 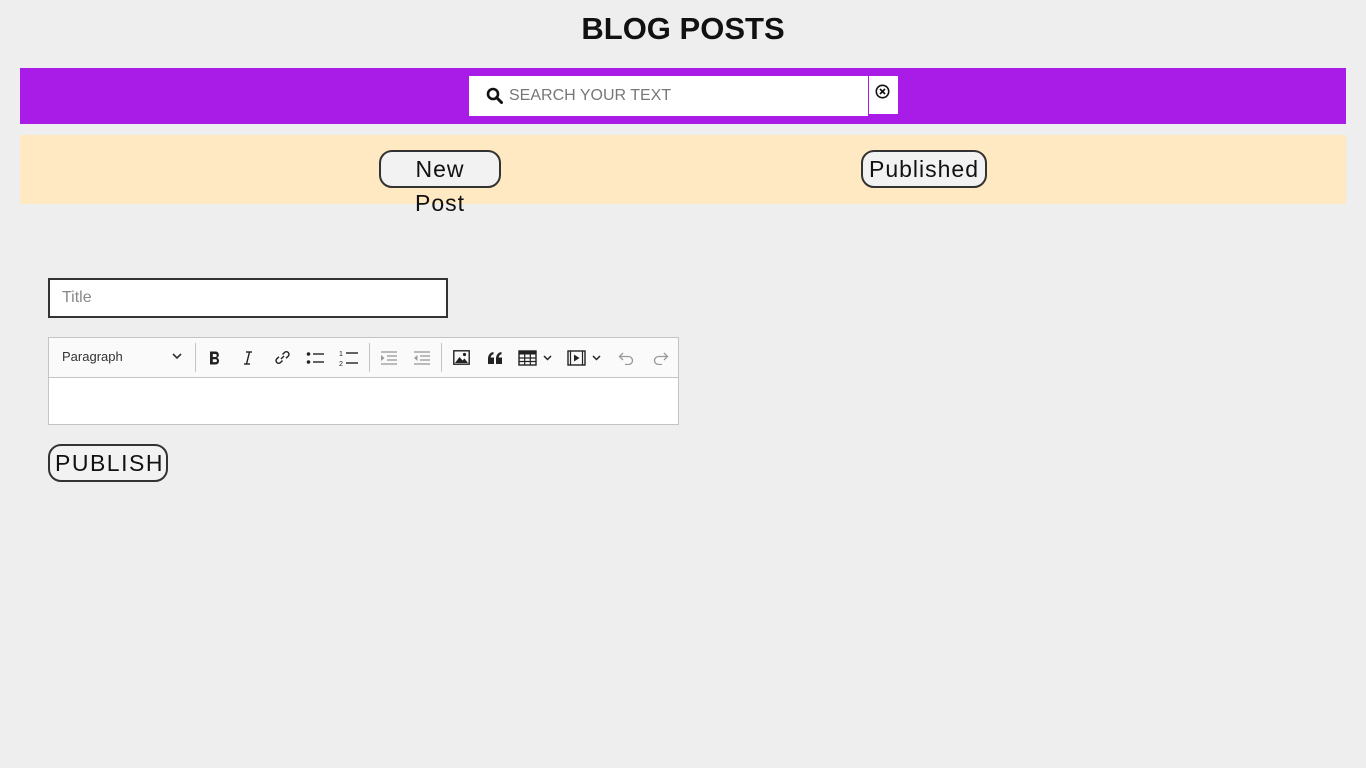 I want to click on redo-button, so click(x=660, y=357).